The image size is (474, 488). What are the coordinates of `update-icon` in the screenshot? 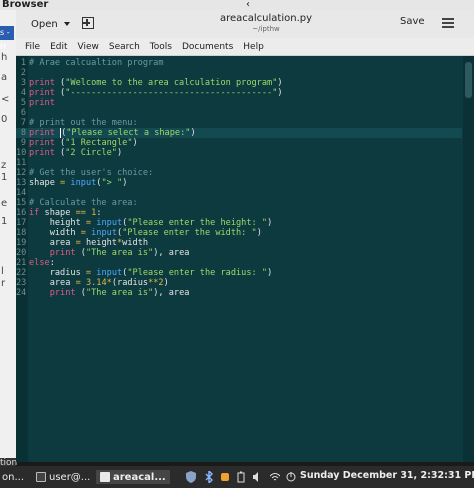 It's located at (225, 477).